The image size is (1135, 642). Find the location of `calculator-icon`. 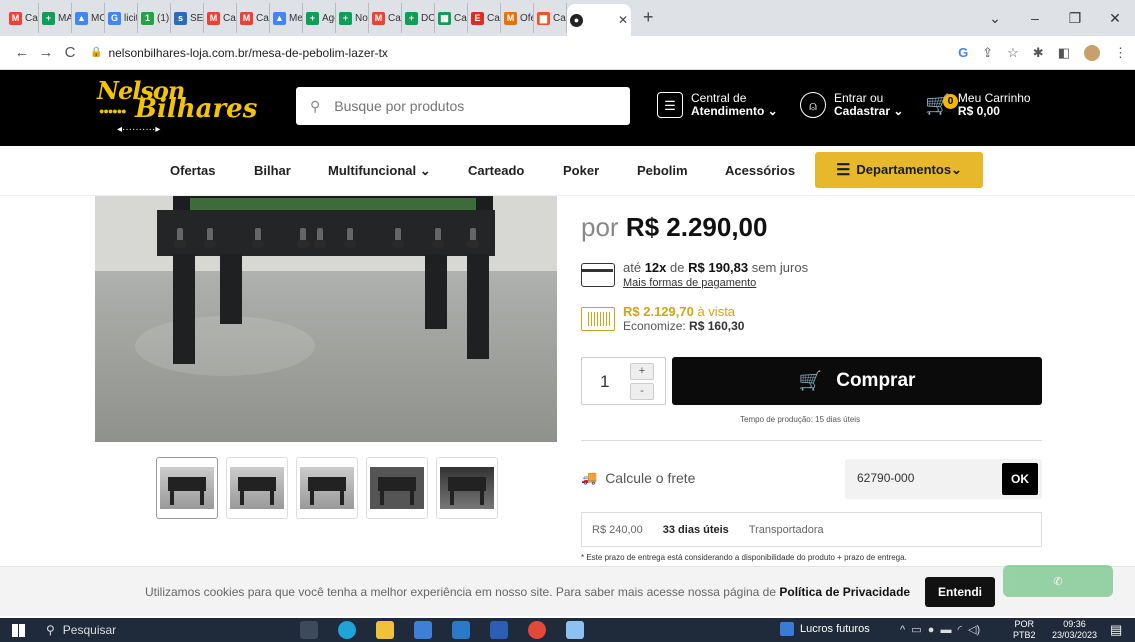

calculator-icon is located at coordinates (575, 630).